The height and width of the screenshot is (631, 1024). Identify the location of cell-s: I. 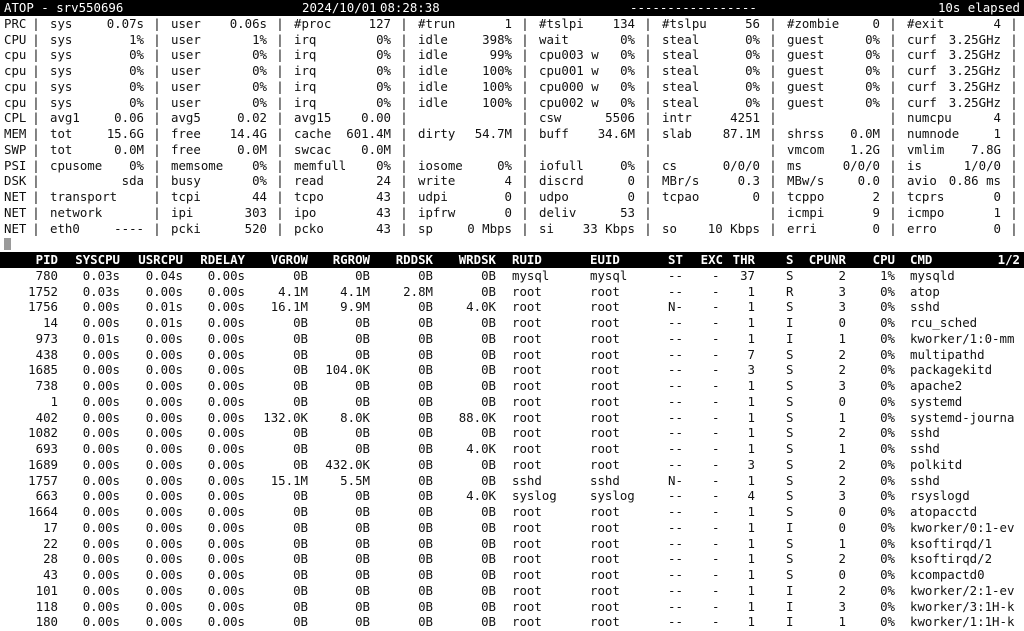
(790, 622).